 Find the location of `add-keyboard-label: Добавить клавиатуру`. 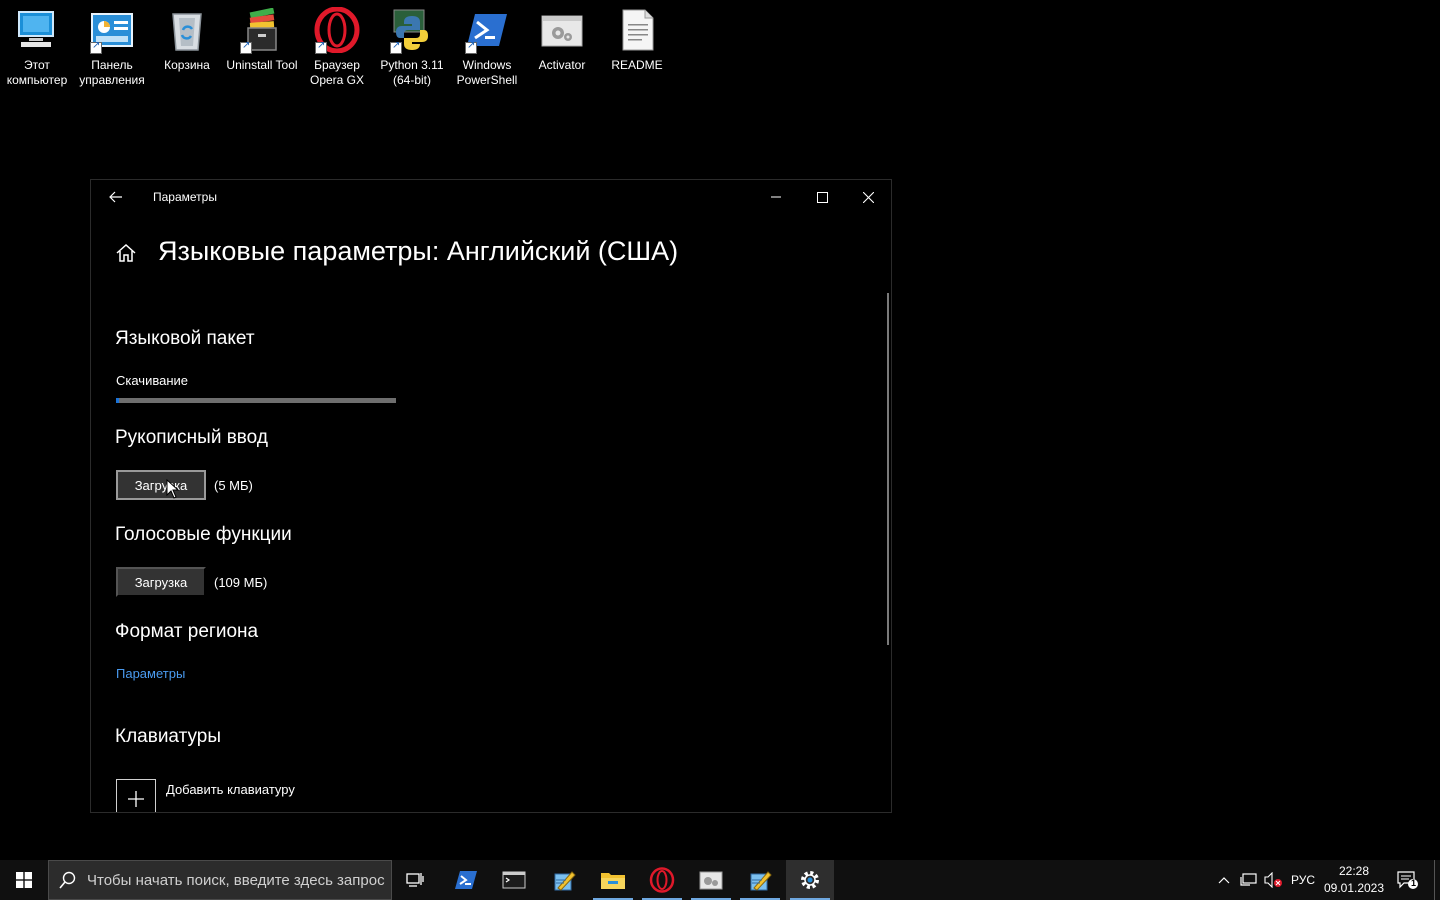

add-keyboard-label: Добавить клавиатуру is located at coordinates (230, 789).